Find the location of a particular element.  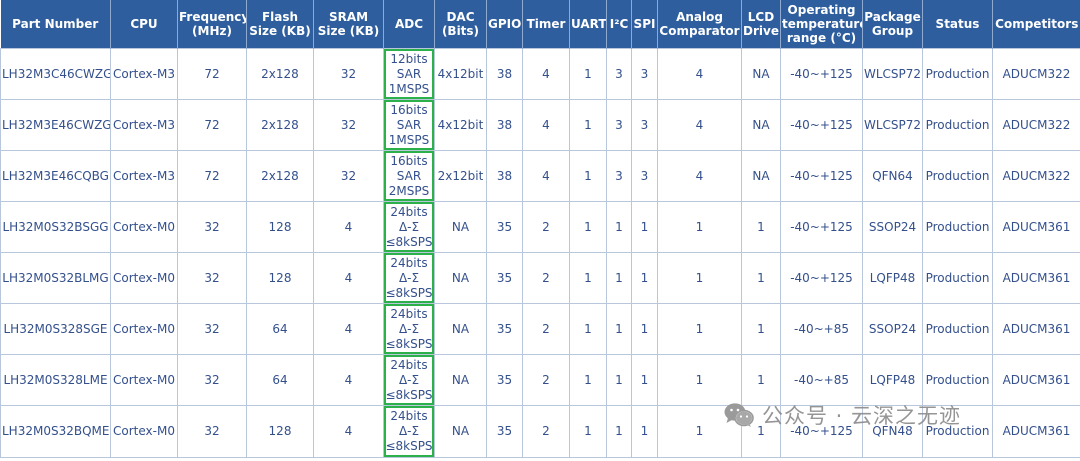

adc-line: 16bits is located at coordinates (409, 160).